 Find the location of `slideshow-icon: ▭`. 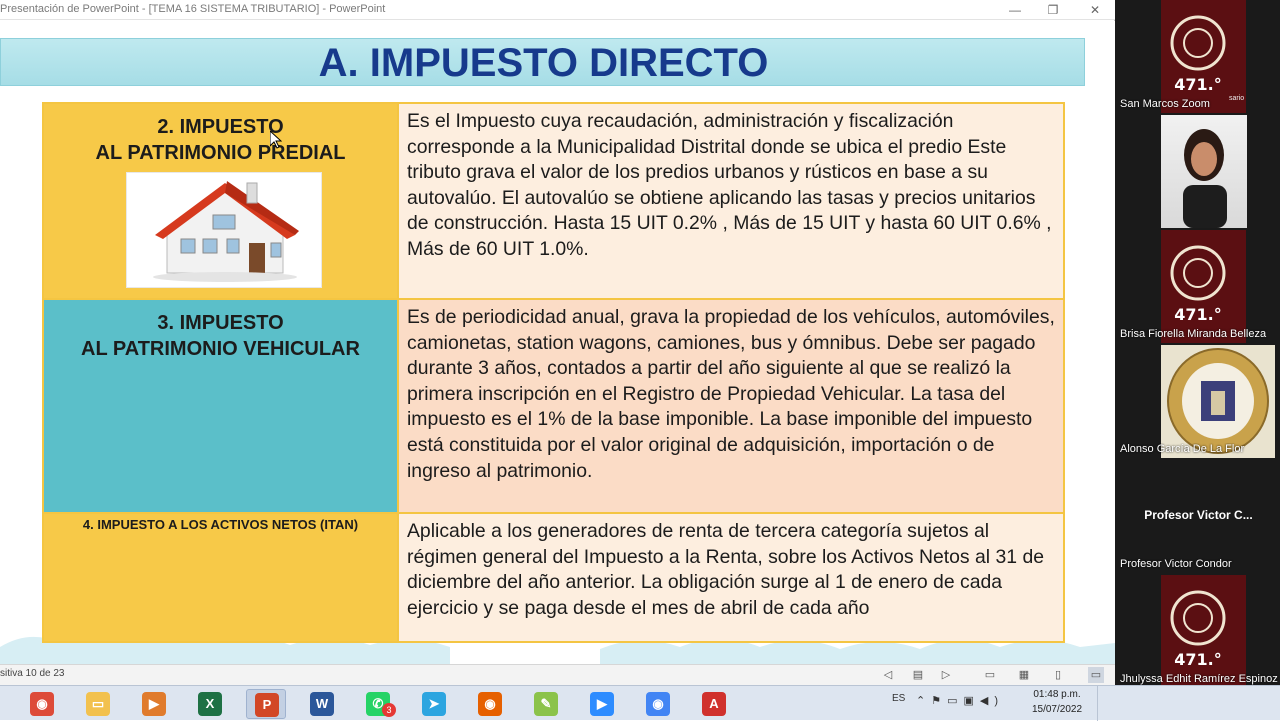

slideshow-icon: ▭ is located at coordinates (1096, 675).